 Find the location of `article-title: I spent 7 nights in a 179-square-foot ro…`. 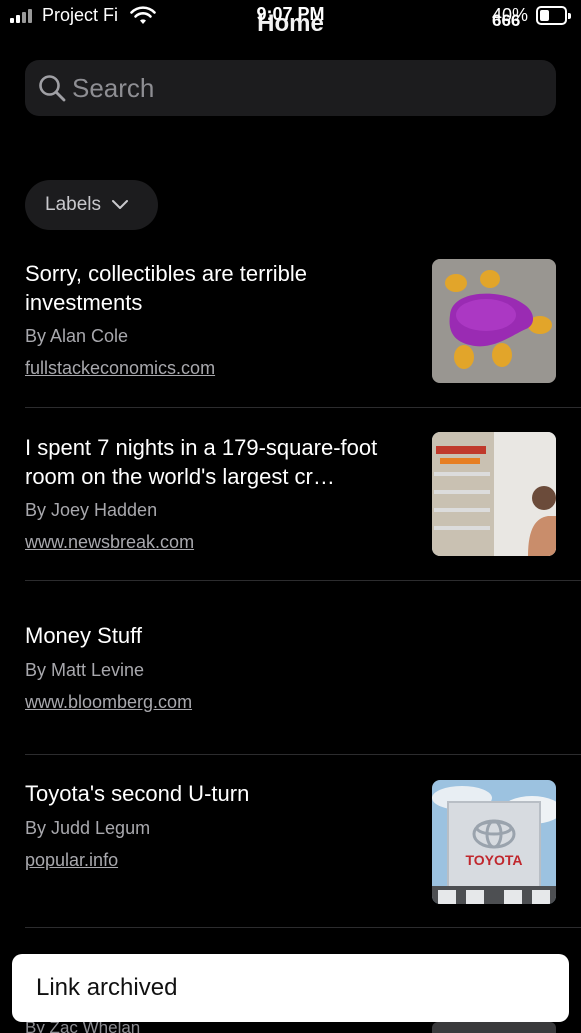

article-title: I spent 7 nights in a 179-square-foot ro… is located at coordinates (201, 462).